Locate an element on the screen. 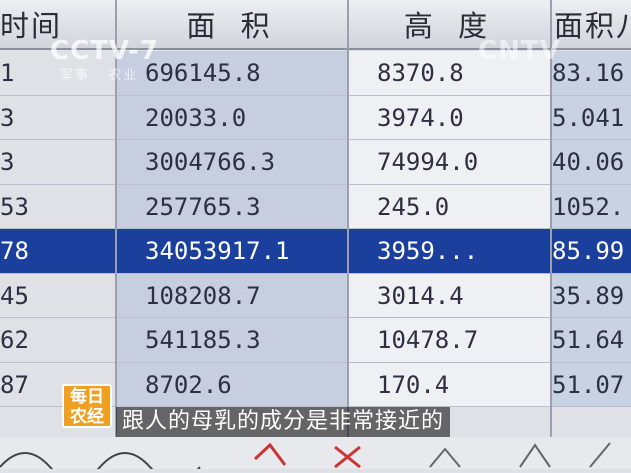 This screenshot has width=631, height=473. table-row: 45 108208.7 3014.4 35.89 is located at coordinates (315, 295).